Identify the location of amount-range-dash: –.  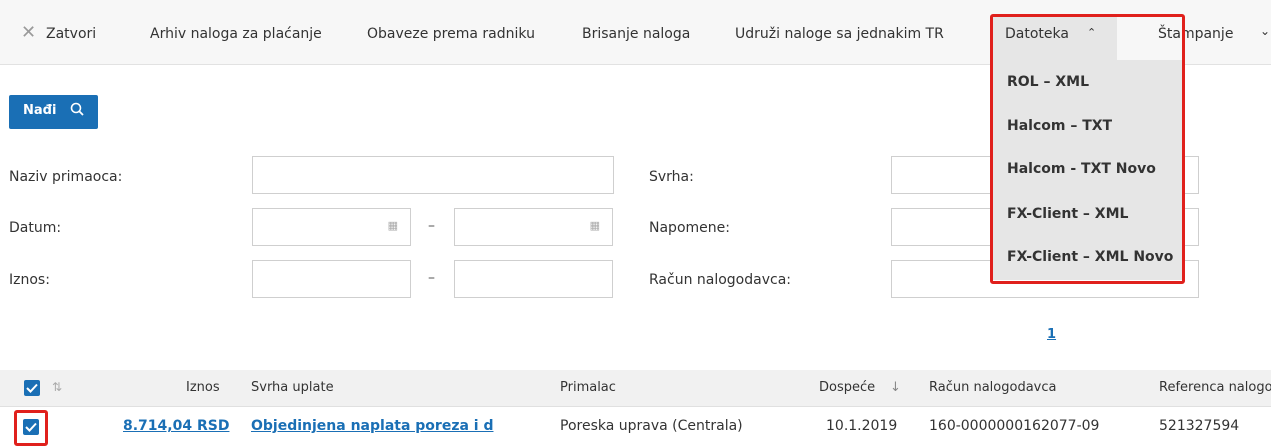
(431, 278).